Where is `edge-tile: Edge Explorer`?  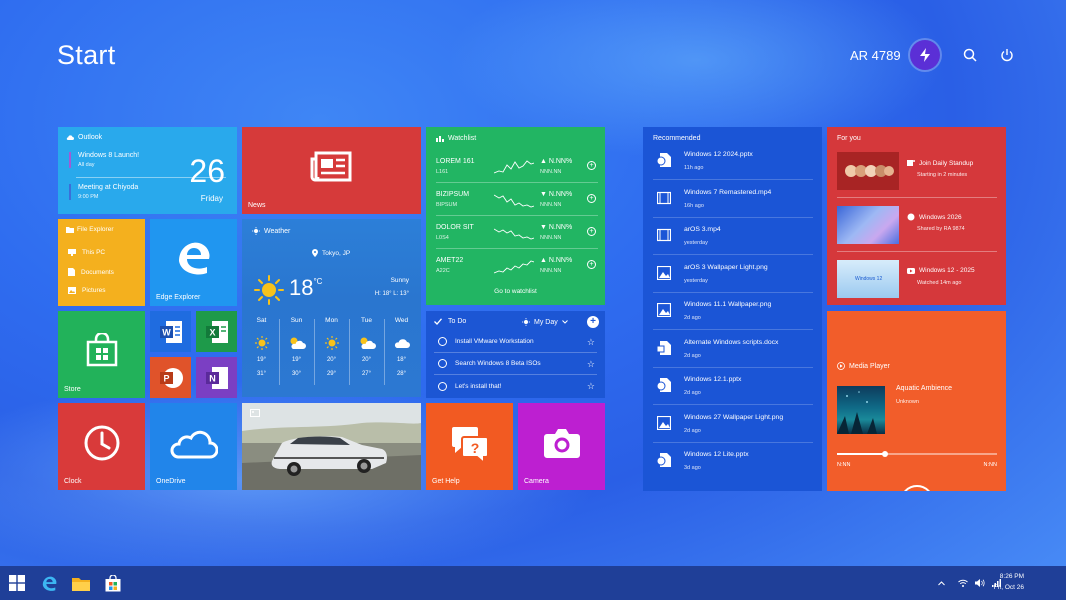 edge-tile: Edge Explorer is located at coordinates (193, 262).